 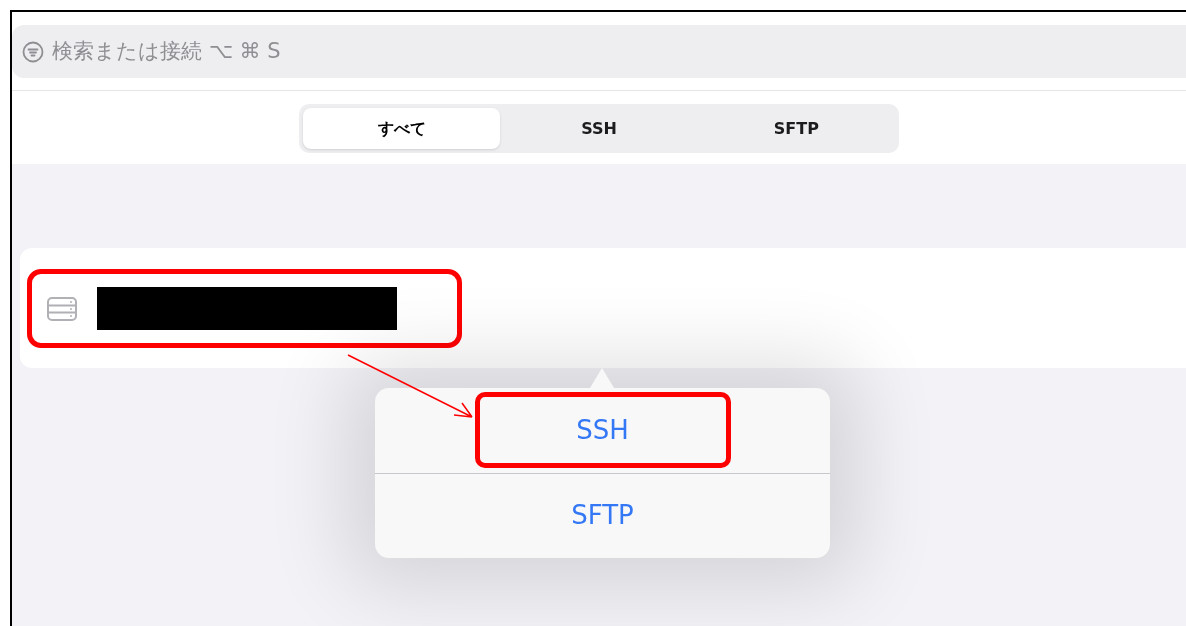 I want to click on segment-tab: すべて, so click(x=402, y=128).